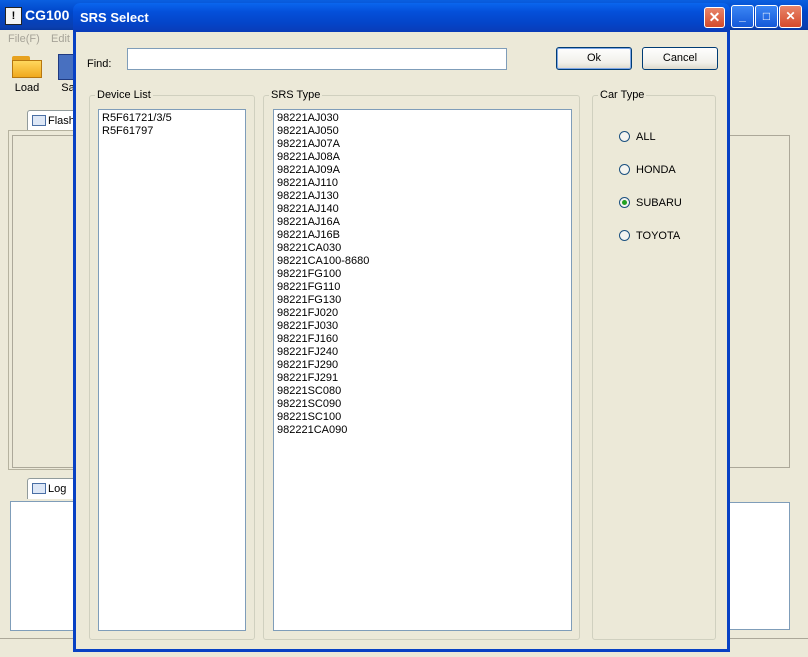 The height and width of the screenshot is (657, 808). Describe the element at coordinates (422, 261) in the screenshot. I see `srs-type-item: 98221CA100-8680` at that location.